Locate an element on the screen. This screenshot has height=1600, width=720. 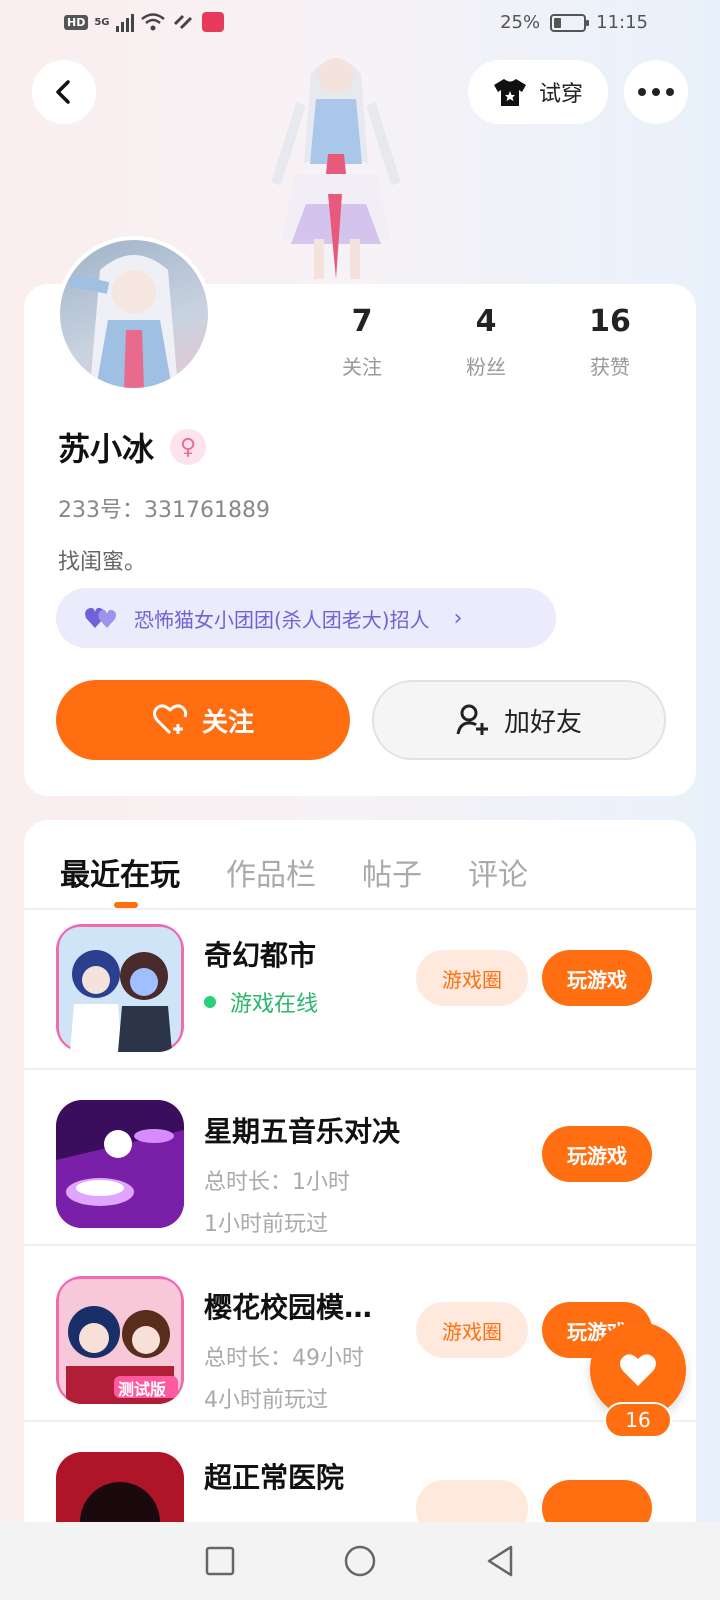
back-arrow-icon is located at coordinates (63, 92).